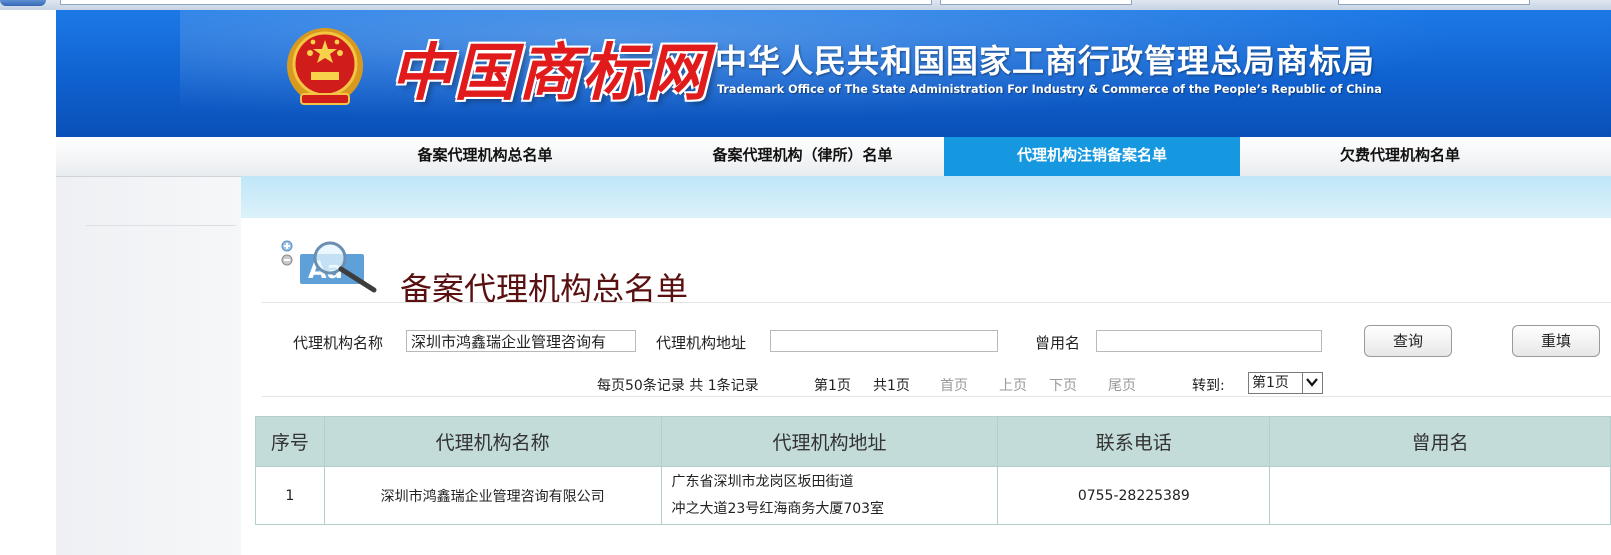 This screenshot has width=1611, height=555. I want to click on page-select: 第1页, so click(1285, 383).